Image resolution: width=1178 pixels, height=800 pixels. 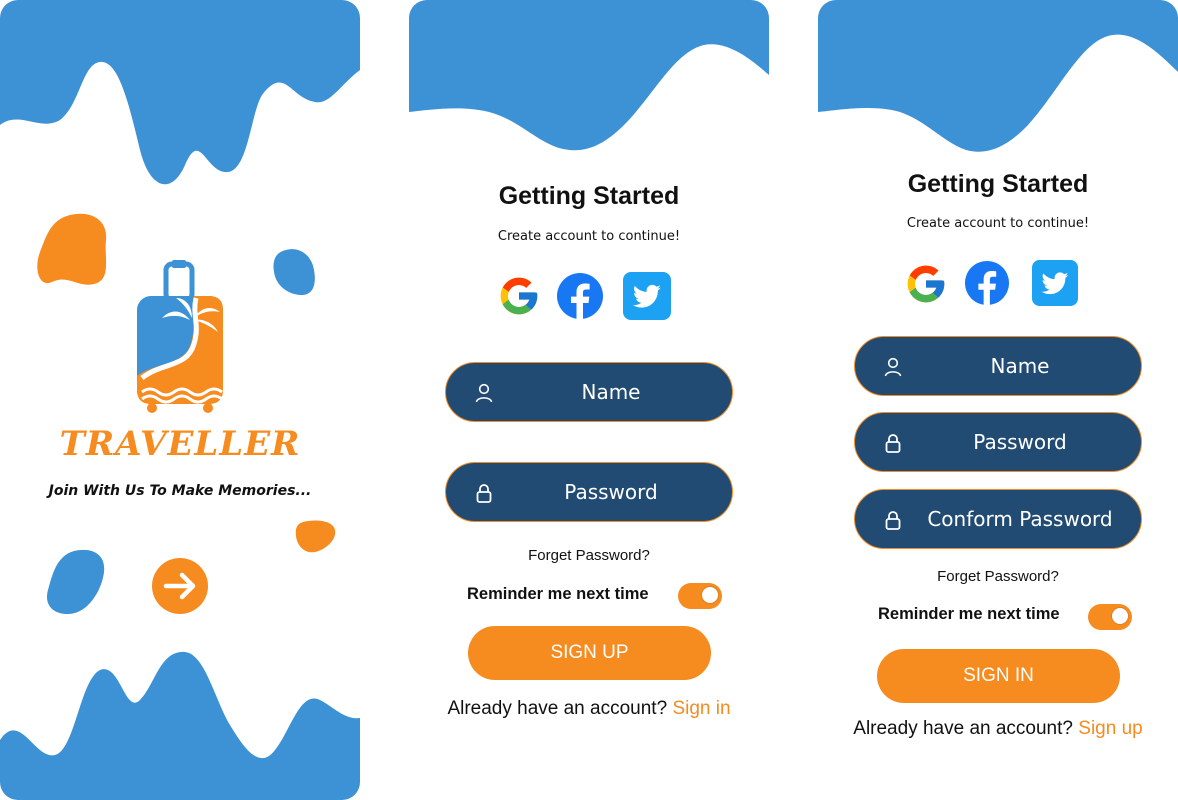 What do you see at coordinates (1110, 728) in the screenshot?
I see `sign-up-link: Sign up` at bounding box center [1110, 728].